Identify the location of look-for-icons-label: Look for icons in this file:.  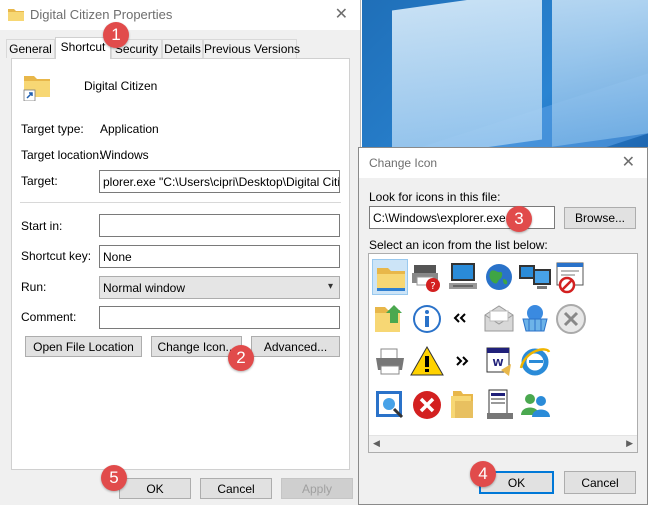
(435, 197).